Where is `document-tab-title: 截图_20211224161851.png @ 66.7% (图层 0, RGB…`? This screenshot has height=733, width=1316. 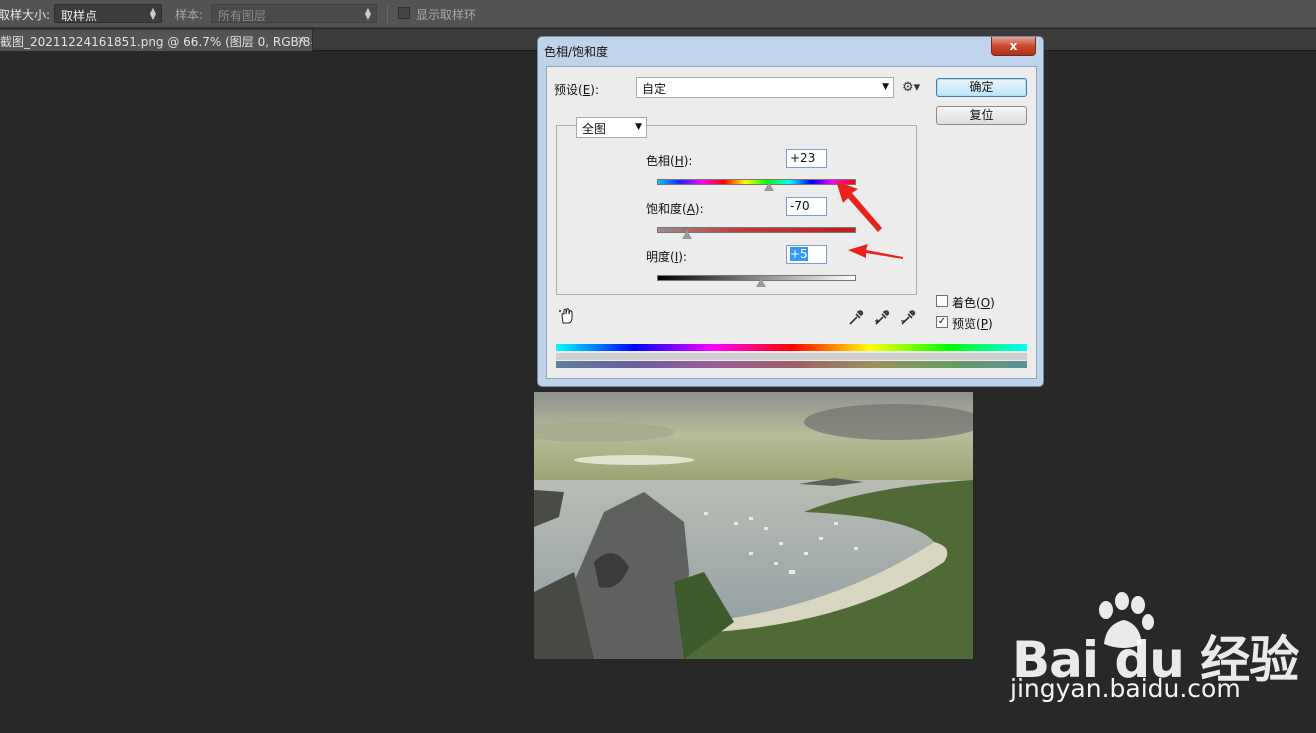 document-tab-title: 截图_20211224161851.png @ 66.7% (图层 0, RGB… is located at coordinates (156, 42).